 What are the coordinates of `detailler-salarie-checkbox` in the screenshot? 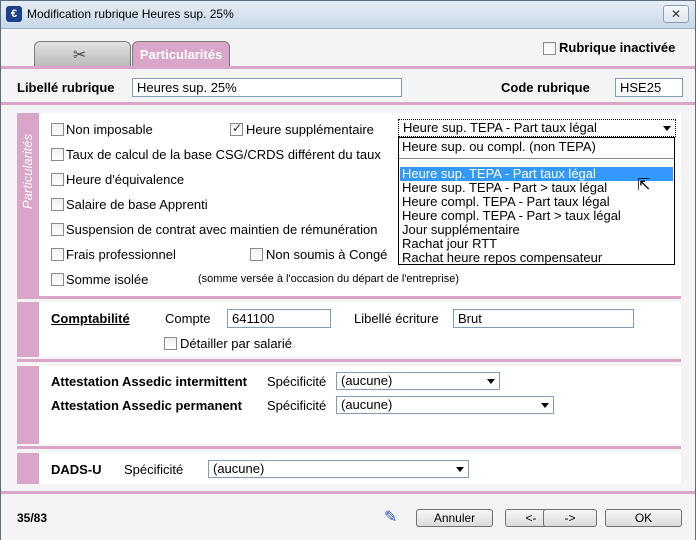 It's located at (170, 343).